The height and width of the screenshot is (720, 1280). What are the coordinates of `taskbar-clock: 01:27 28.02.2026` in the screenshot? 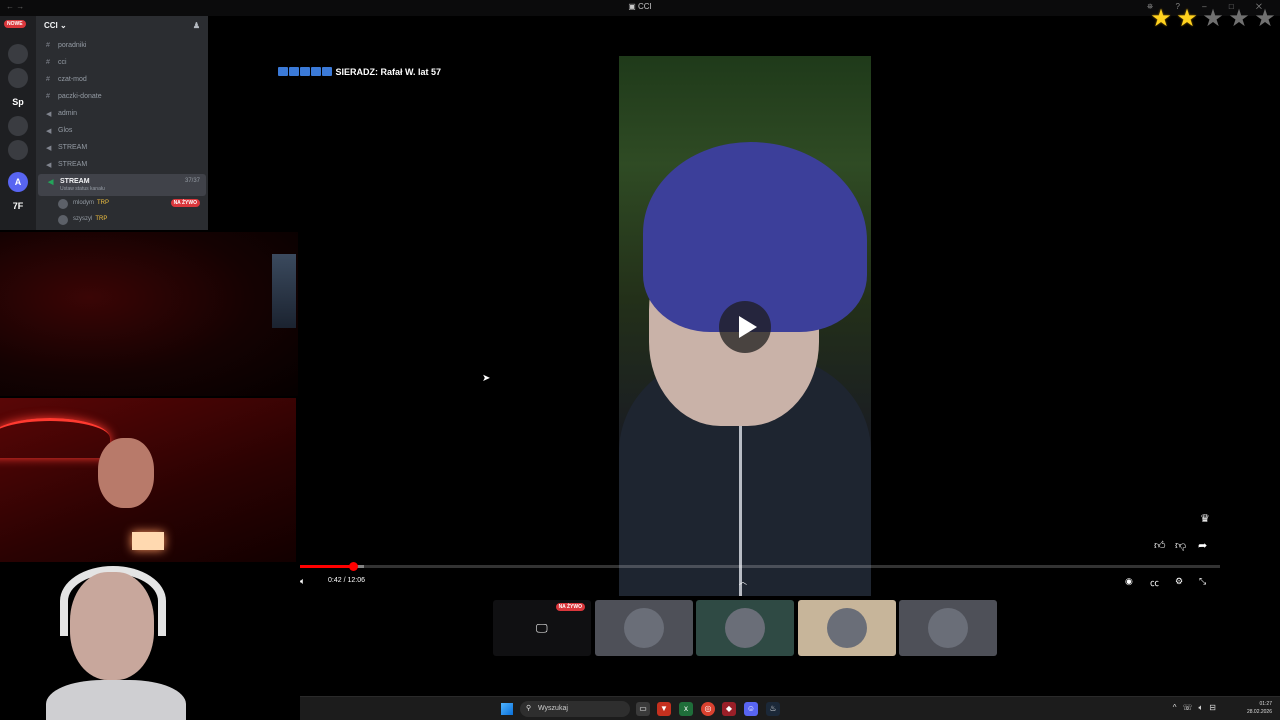 It's located at (1259, 708).